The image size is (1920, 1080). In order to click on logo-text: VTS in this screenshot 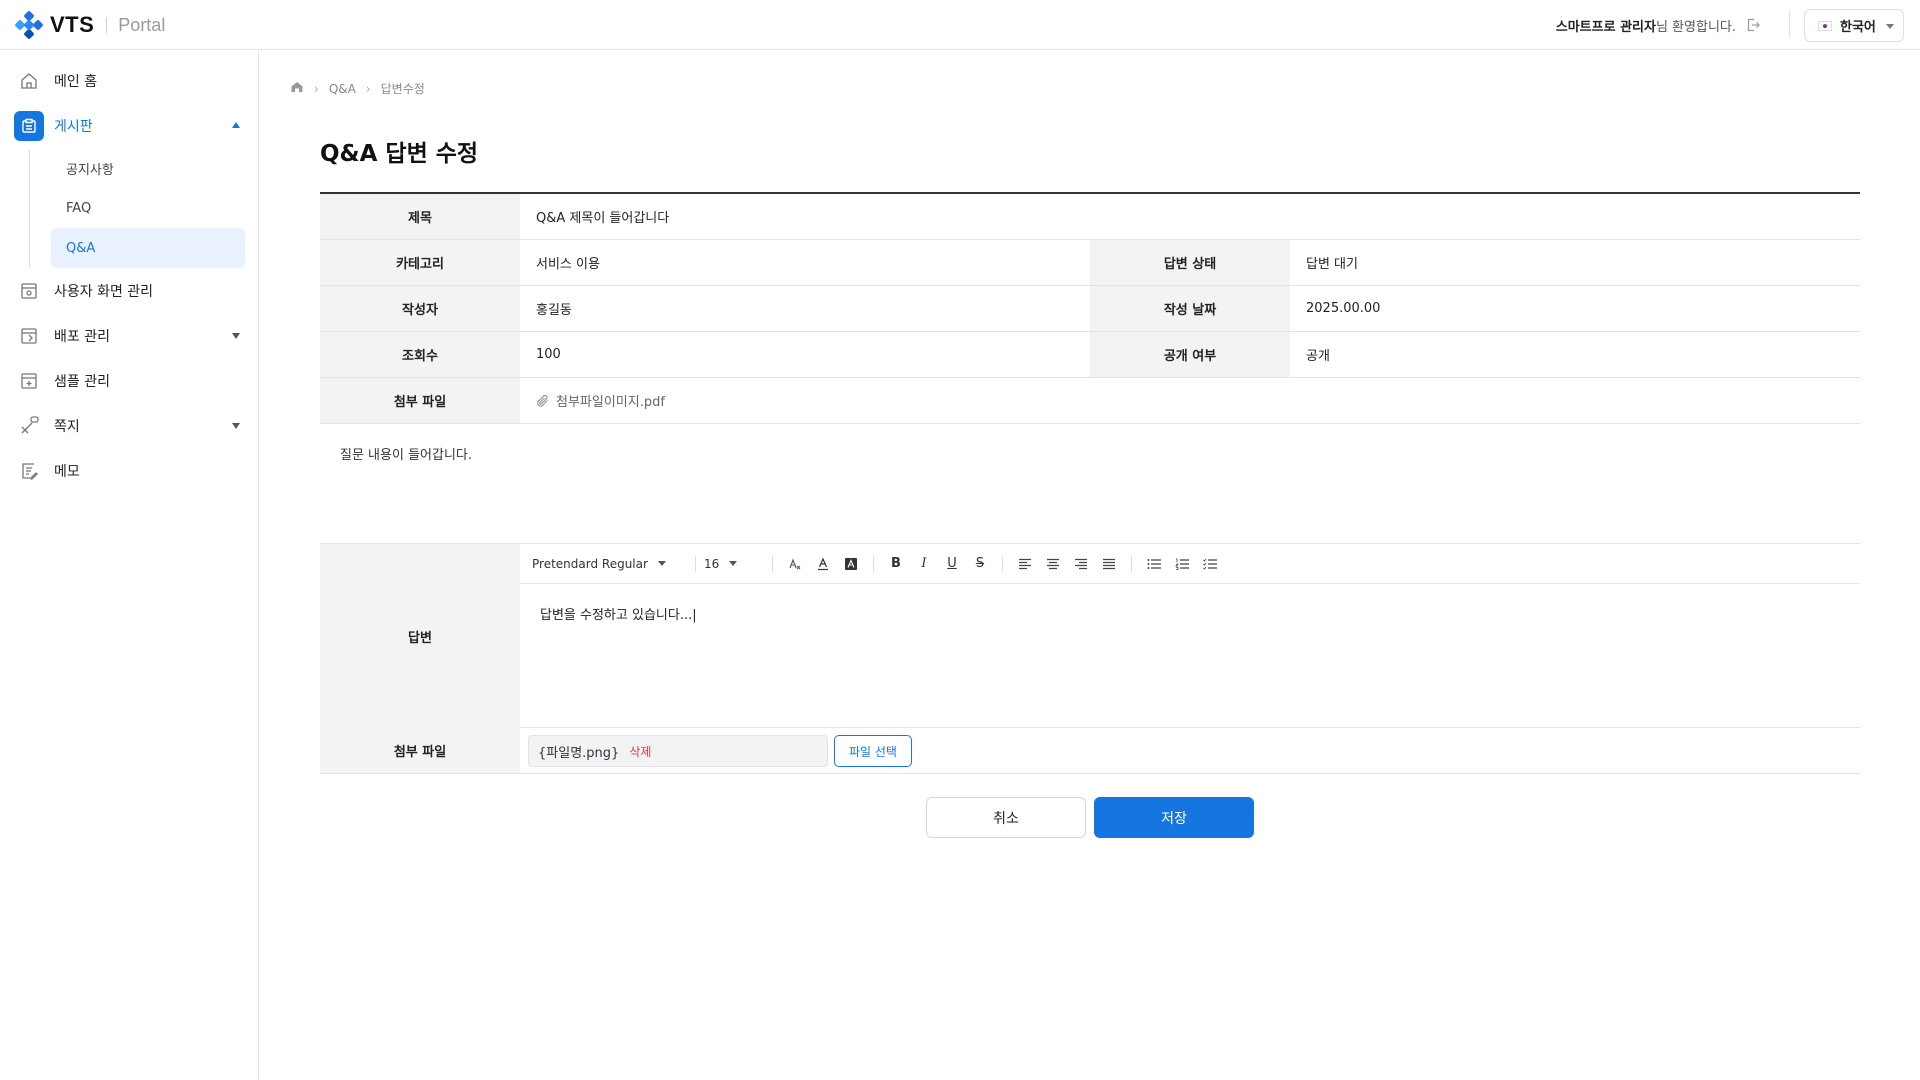, I will do `click(72, 24)`.